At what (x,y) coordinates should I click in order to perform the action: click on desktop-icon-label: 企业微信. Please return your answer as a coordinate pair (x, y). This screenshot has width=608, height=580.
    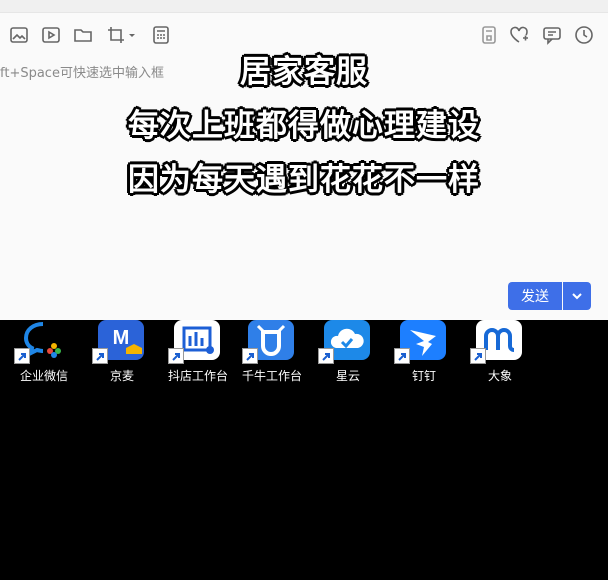
    Looking at the image, I should click on (43, 376).